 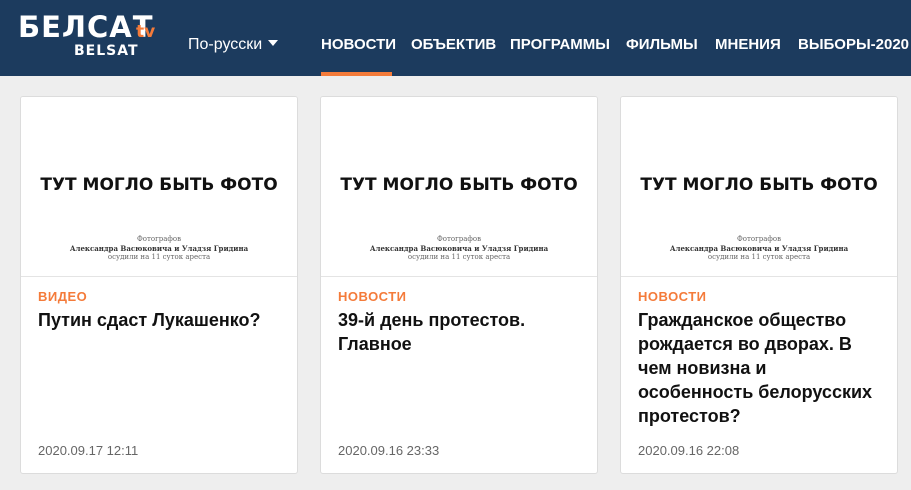 I want to click on nav-item-films: ФИЛЬМЫ, so click(x=662, y=45).